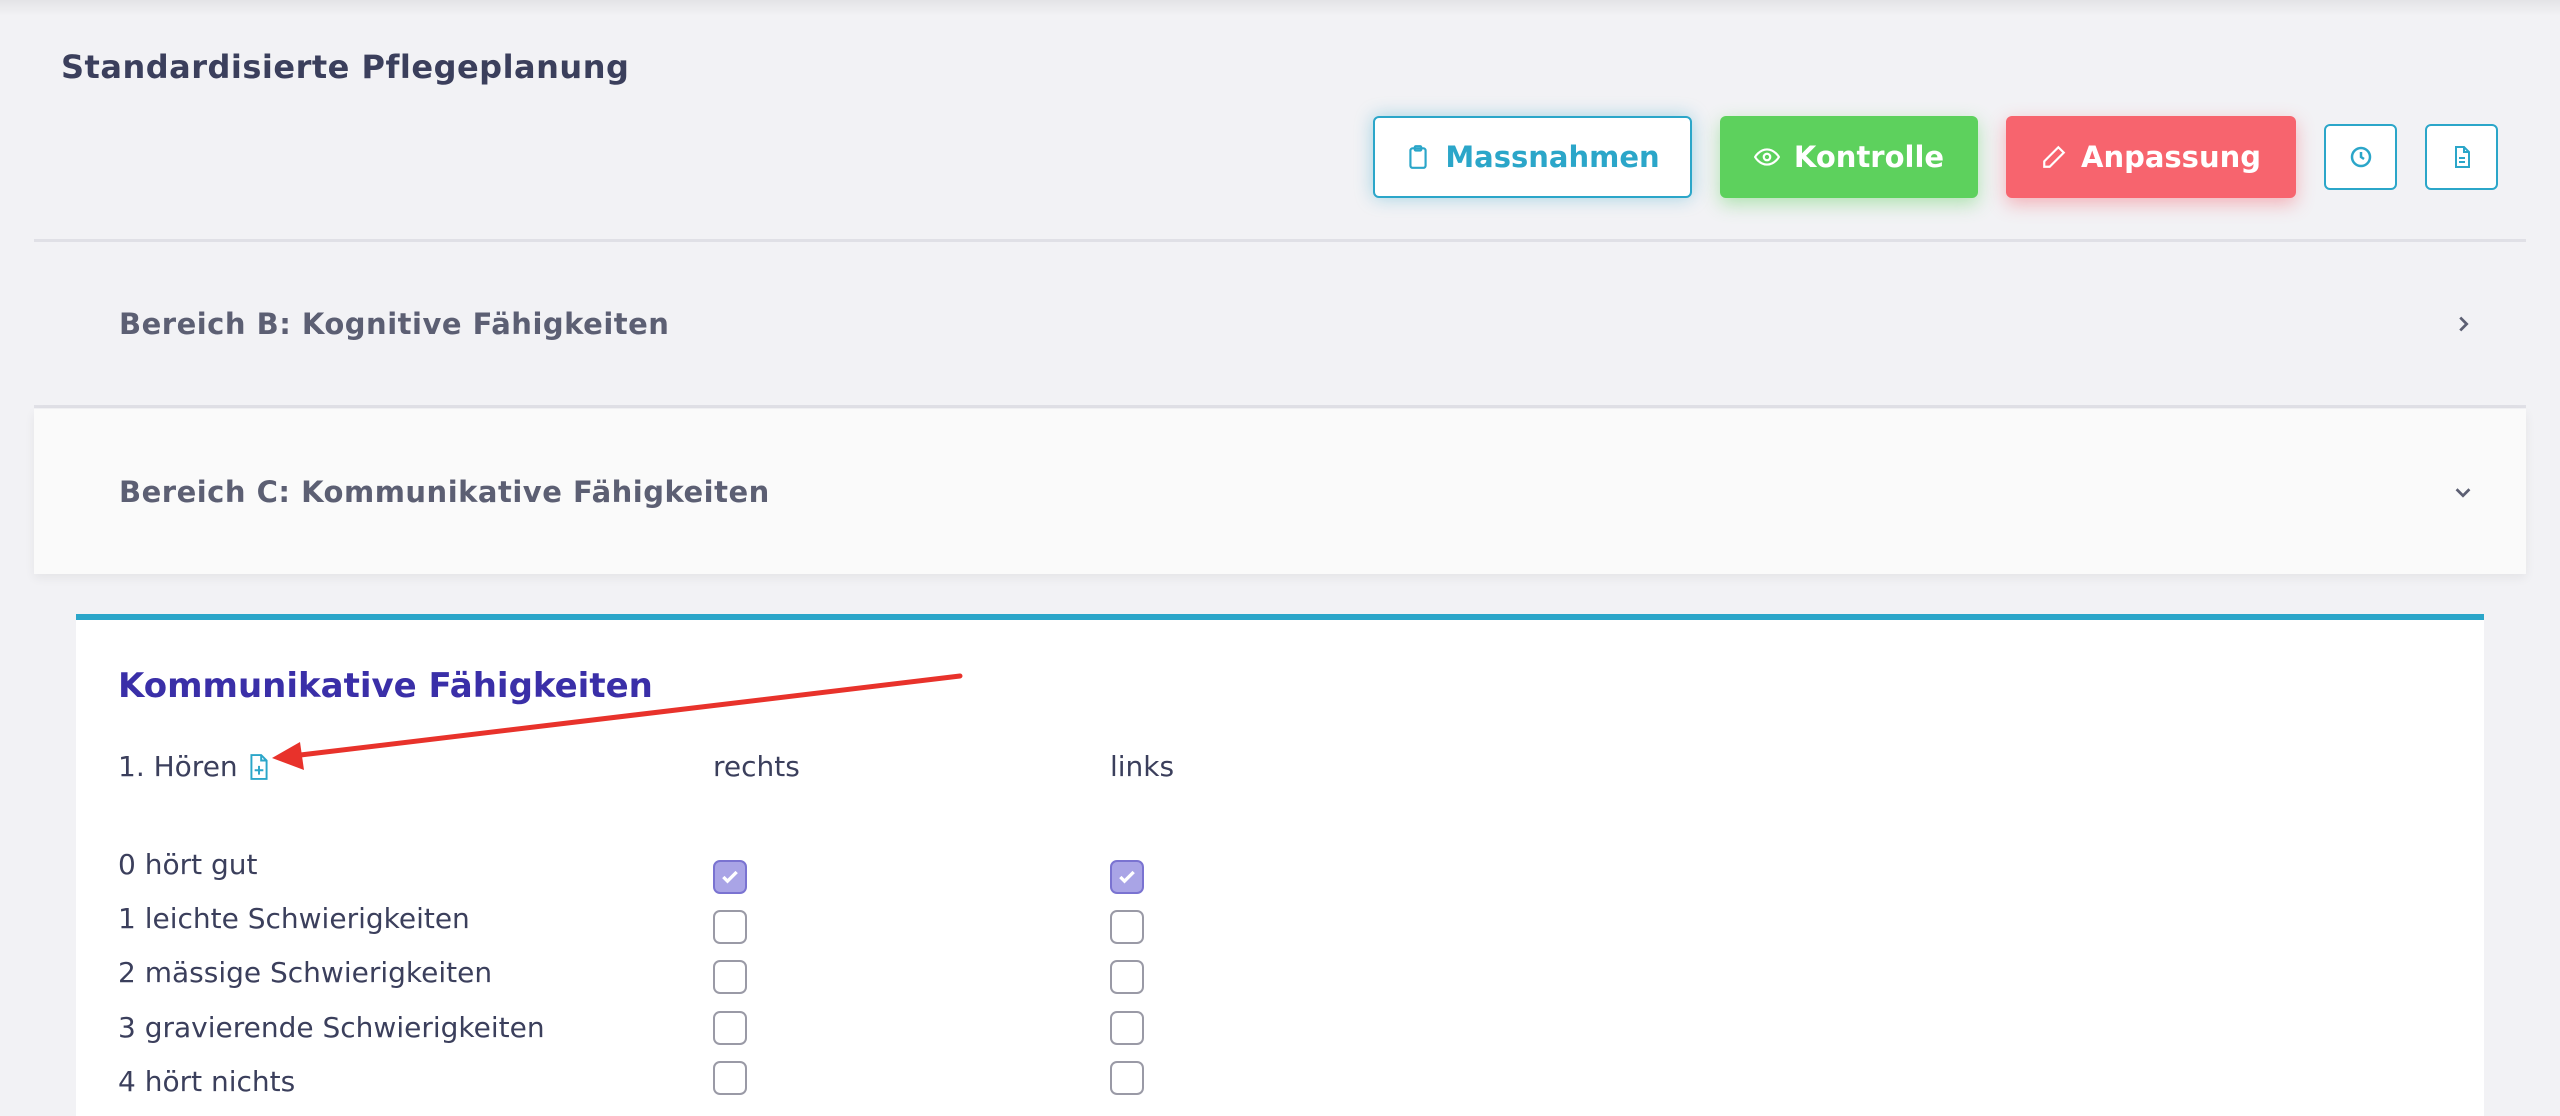  Describe the element at coordinates (1869, 157) in the screenshot. I see `kontrolle-label: Kontrolle` at that location.